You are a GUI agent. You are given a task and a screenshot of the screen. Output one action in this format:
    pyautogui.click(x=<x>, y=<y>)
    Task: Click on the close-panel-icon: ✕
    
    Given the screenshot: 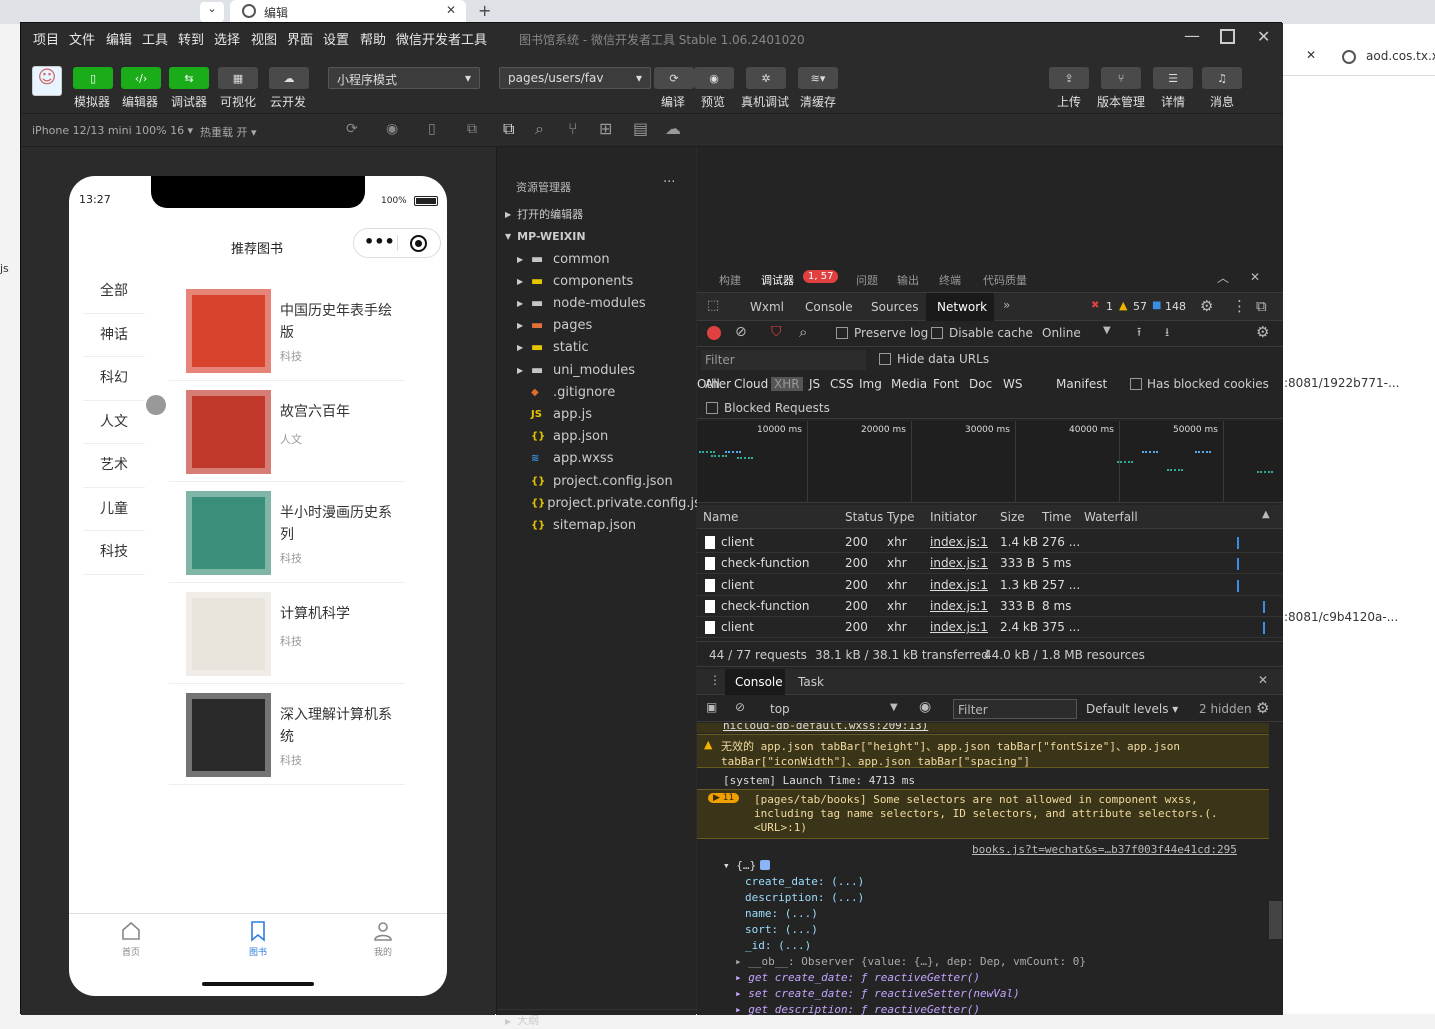 What is the action you would take?
    pyautogui.click(x=1255, y=277)
    